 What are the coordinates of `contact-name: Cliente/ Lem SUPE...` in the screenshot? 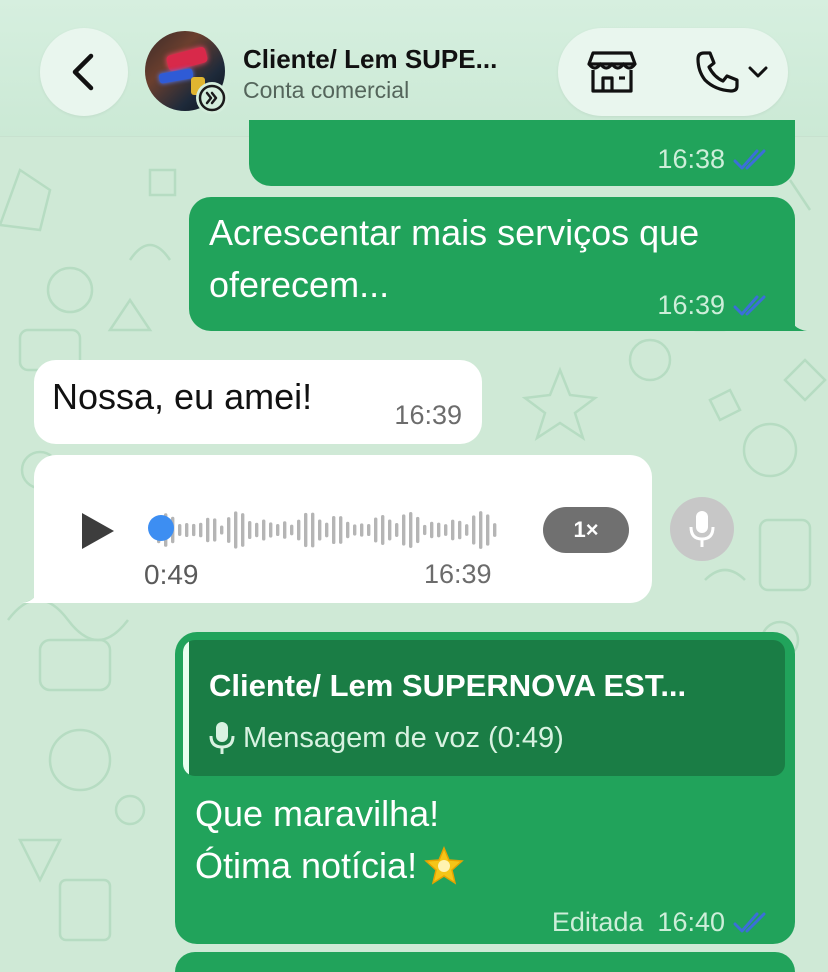 It's located at (370, 59).